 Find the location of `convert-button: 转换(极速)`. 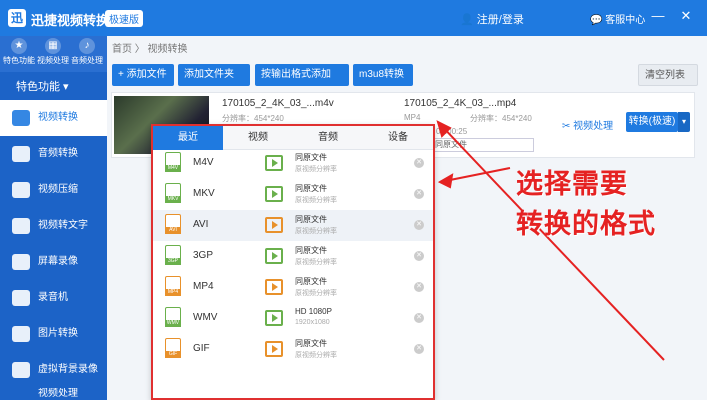

convert-button: 转换(极速) is located at coordinates (652, 122).